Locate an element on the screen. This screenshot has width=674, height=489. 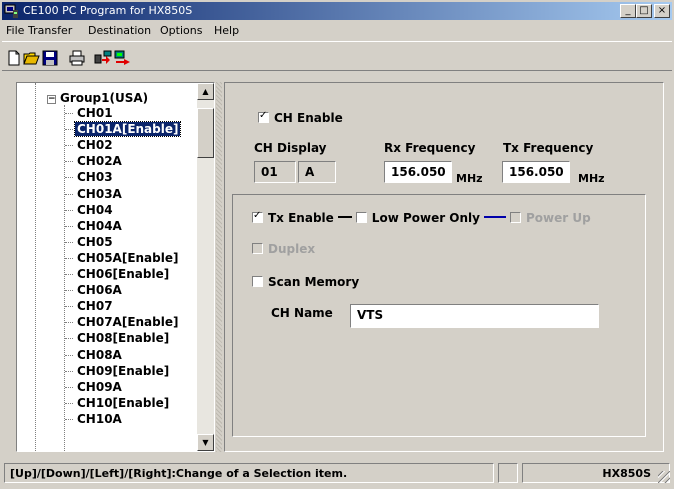
duplex-label: Duplex is located at coordinates (292, 249).